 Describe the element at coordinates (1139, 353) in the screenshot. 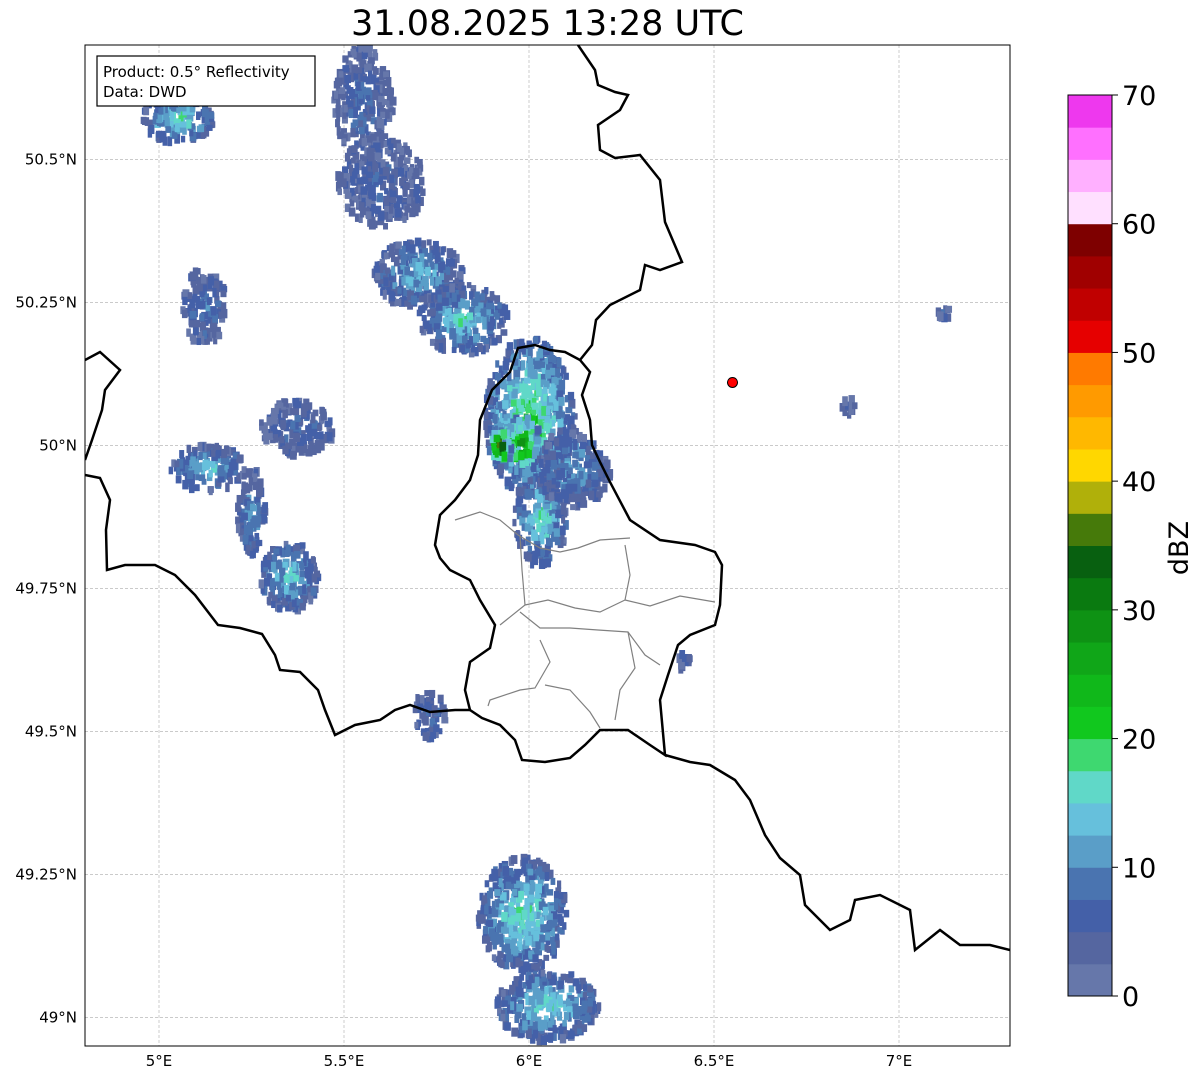

I see `colorbar-tick-label: 50` at that location.